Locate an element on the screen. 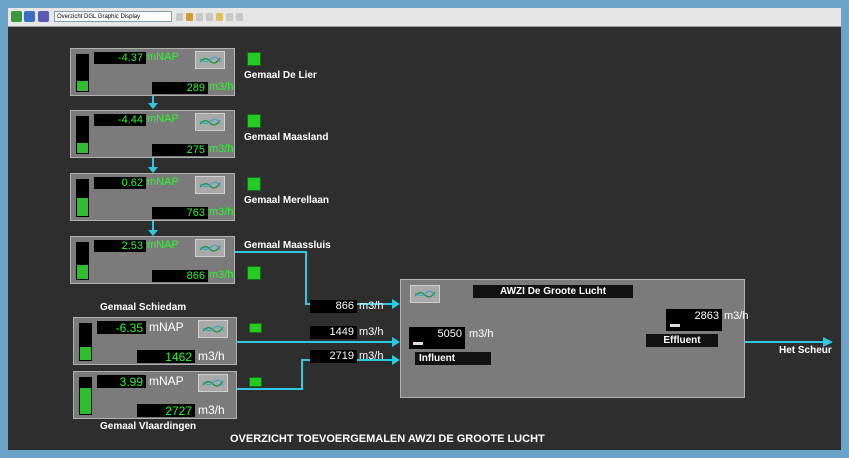  flow-value: 1462 is located at coordinates (166, 357).